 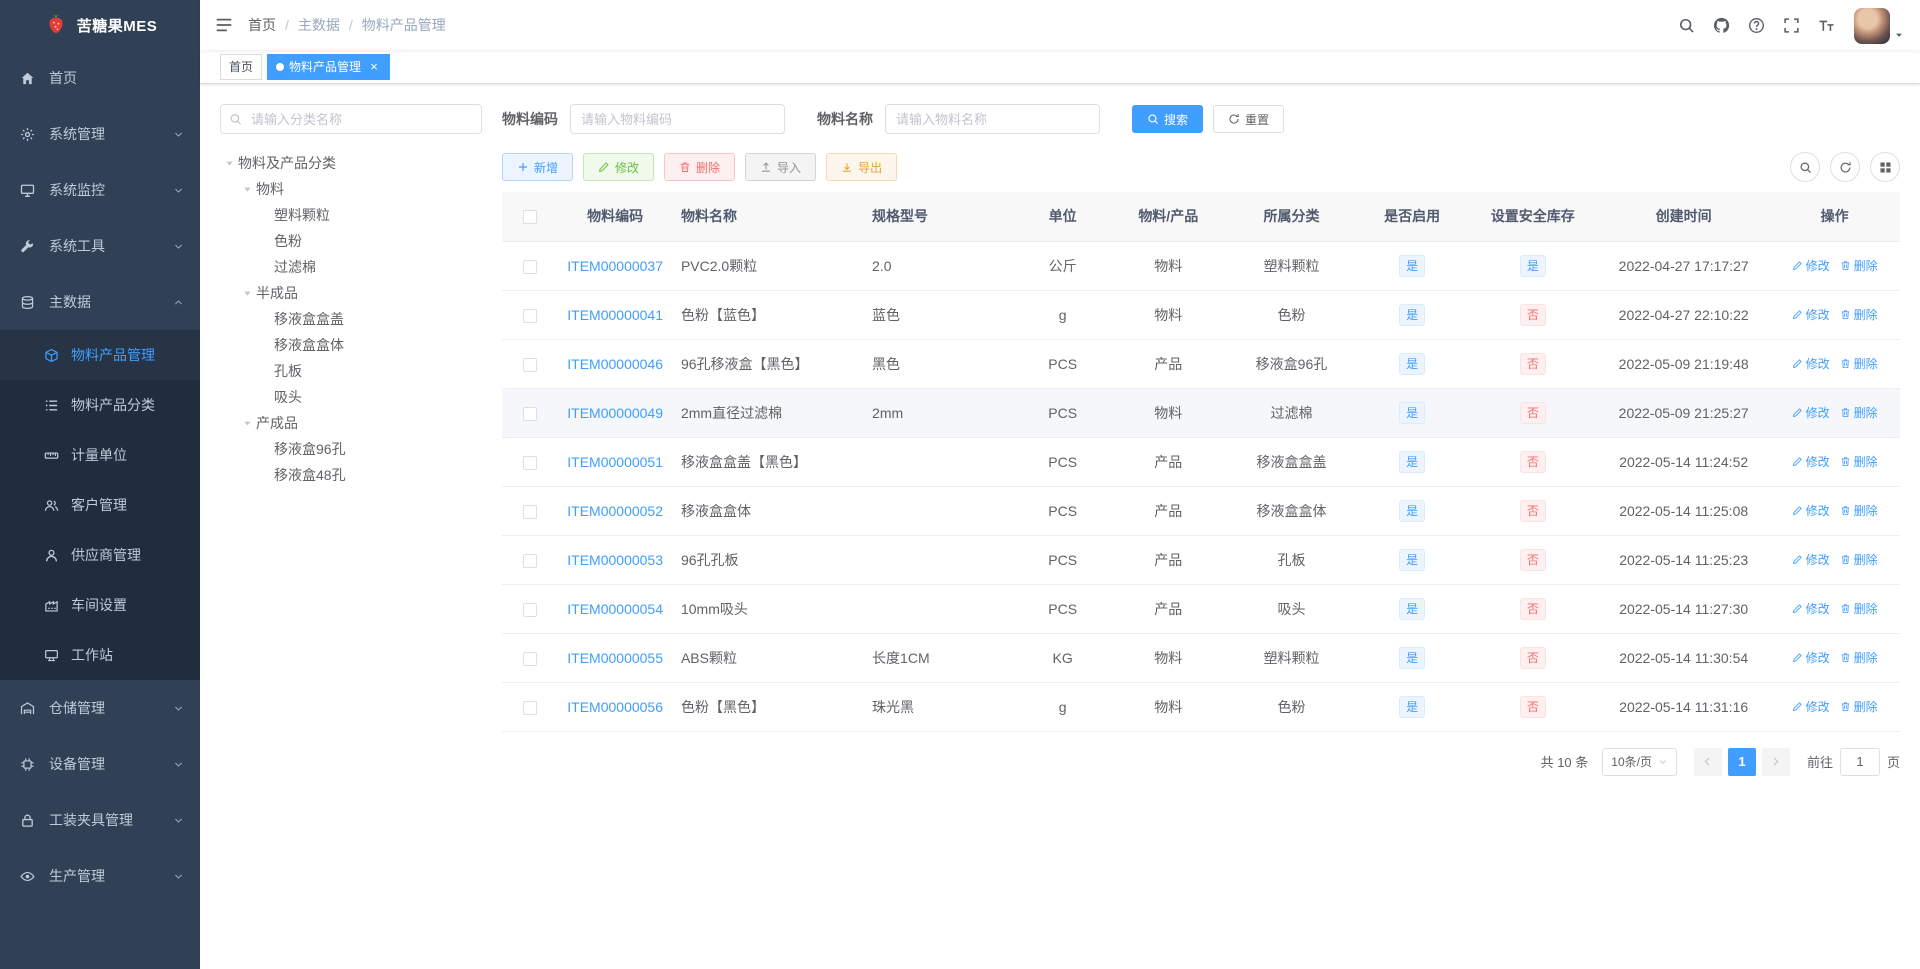 I want to click on column-header-3: 单位, so click(x=1062, y=217).